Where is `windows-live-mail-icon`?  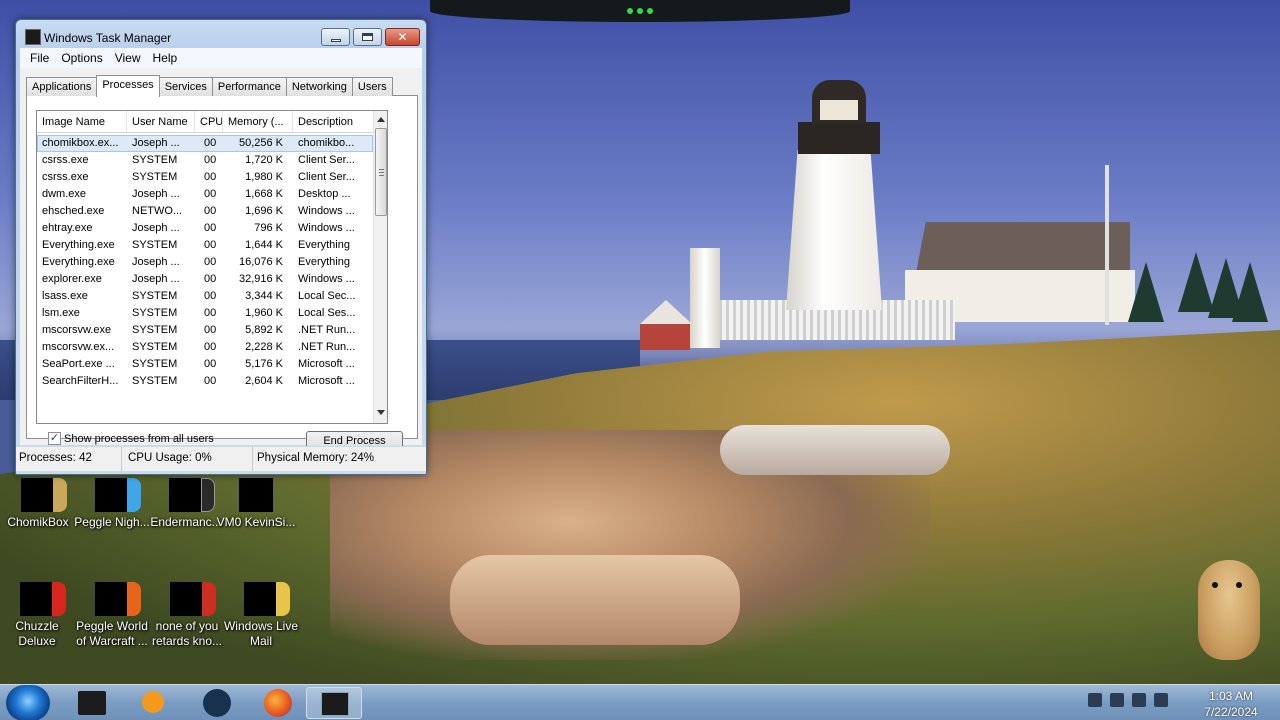 windows-live-mail-icon is located at coordinates (267, 599).